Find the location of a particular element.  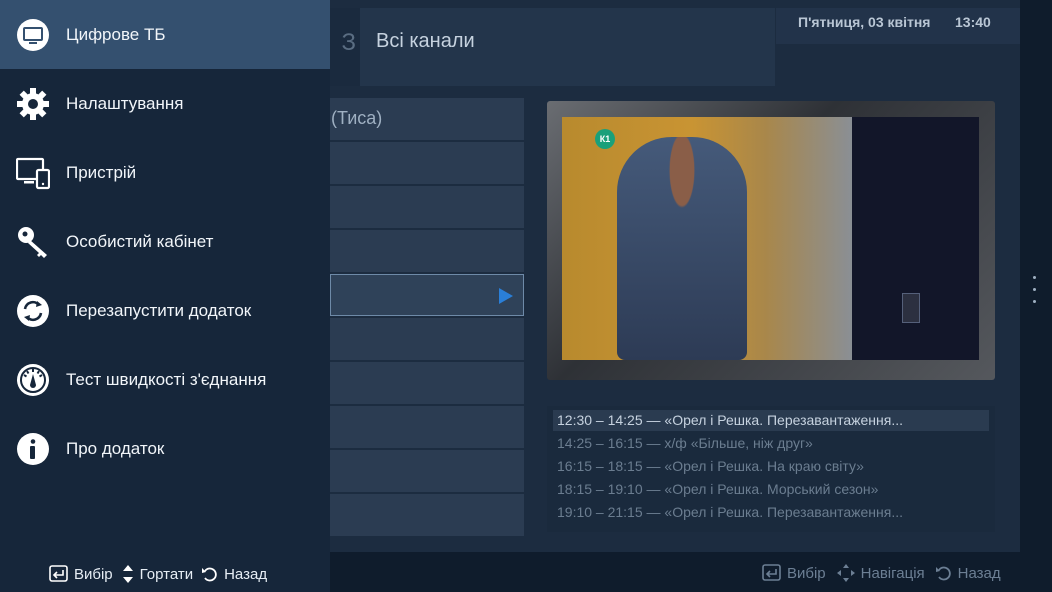

dpad-icon is located at coordinates (846, 573).